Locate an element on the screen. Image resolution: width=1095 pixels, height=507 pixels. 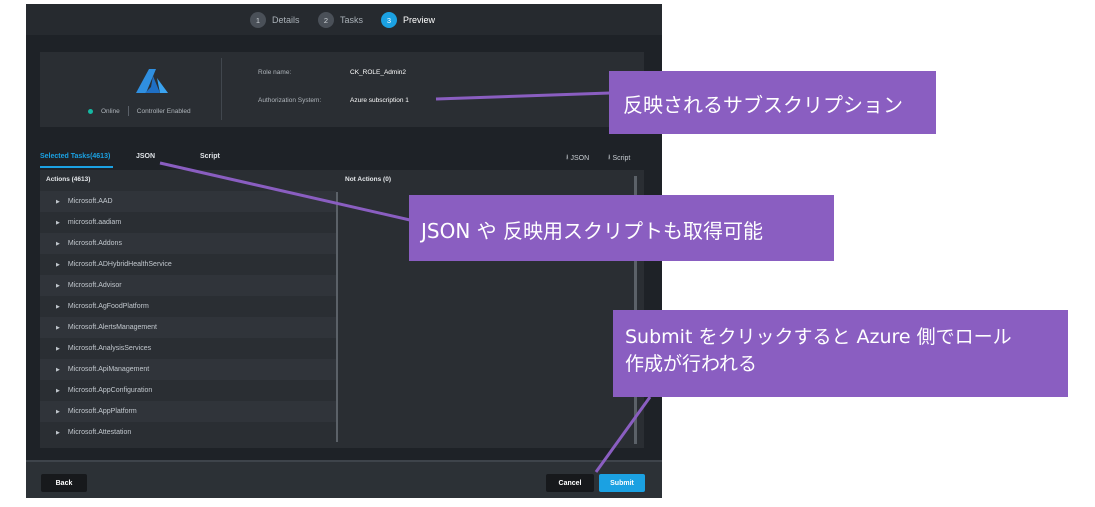
callout-submit-line1: Submit をクリックすると Azure 側でロール is located at coordinates (818, 337).